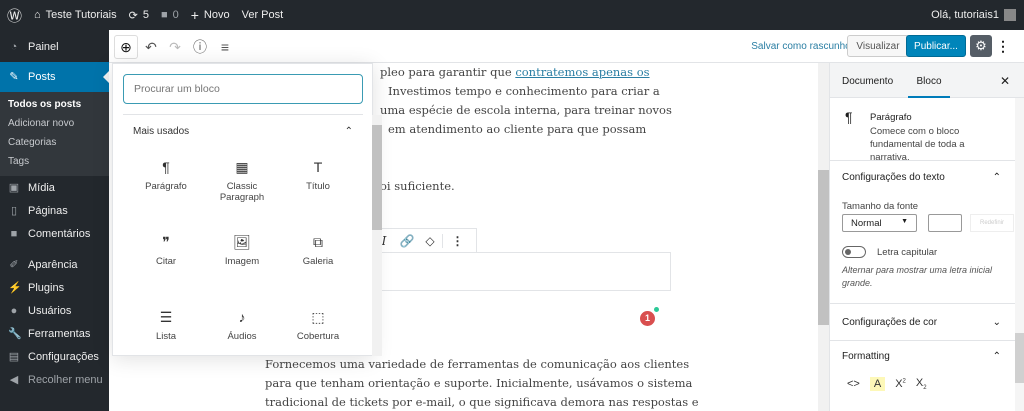 The image size is (1024, 411). Describe the element at coordinates (929, 87) in the screenshot. I see `tab-bloco: Bloco` at that location.